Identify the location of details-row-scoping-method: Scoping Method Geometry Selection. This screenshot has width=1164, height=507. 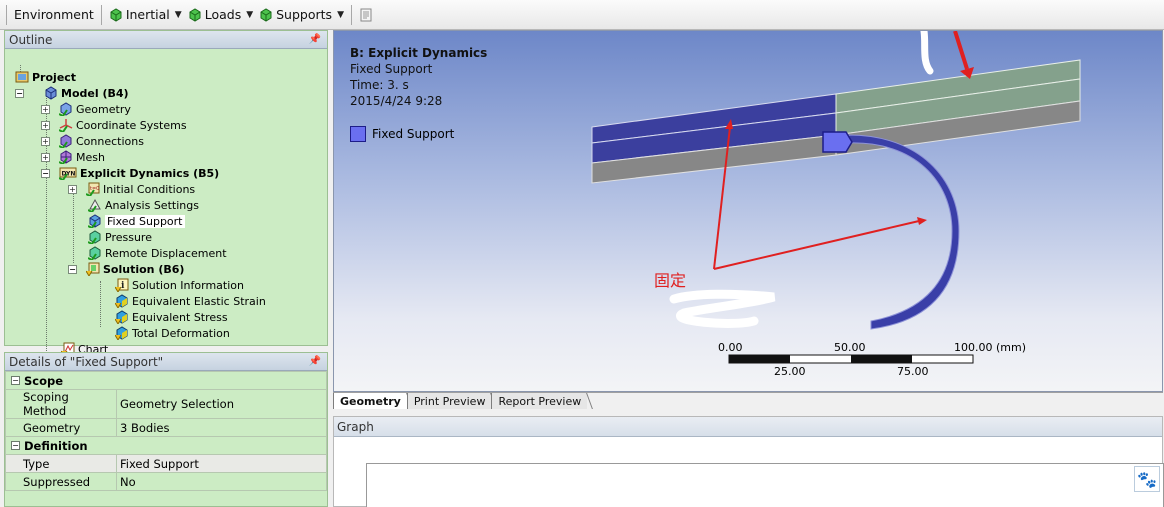
(166, 404).